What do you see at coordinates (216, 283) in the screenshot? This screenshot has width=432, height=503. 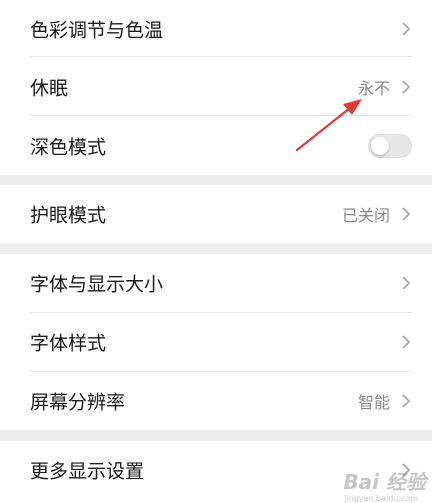 I see `row-font-display-size: 字体与显示大小` at bounding box center [216, 283].